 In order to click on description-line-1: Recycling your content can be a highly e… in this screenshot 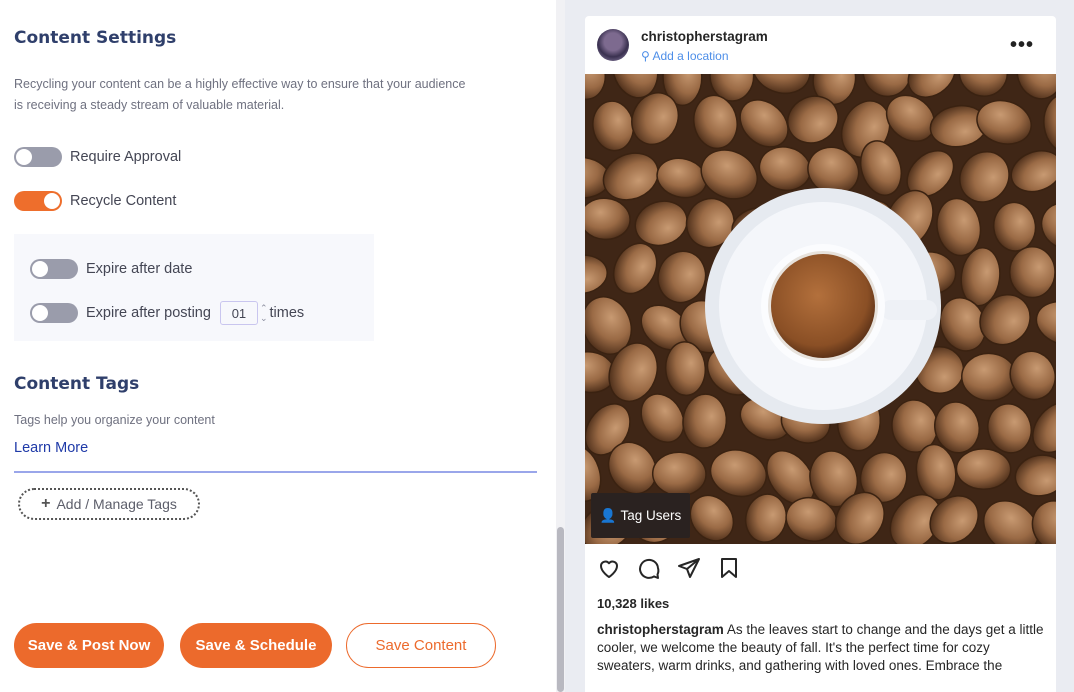, I will do `click(240, 84)`.